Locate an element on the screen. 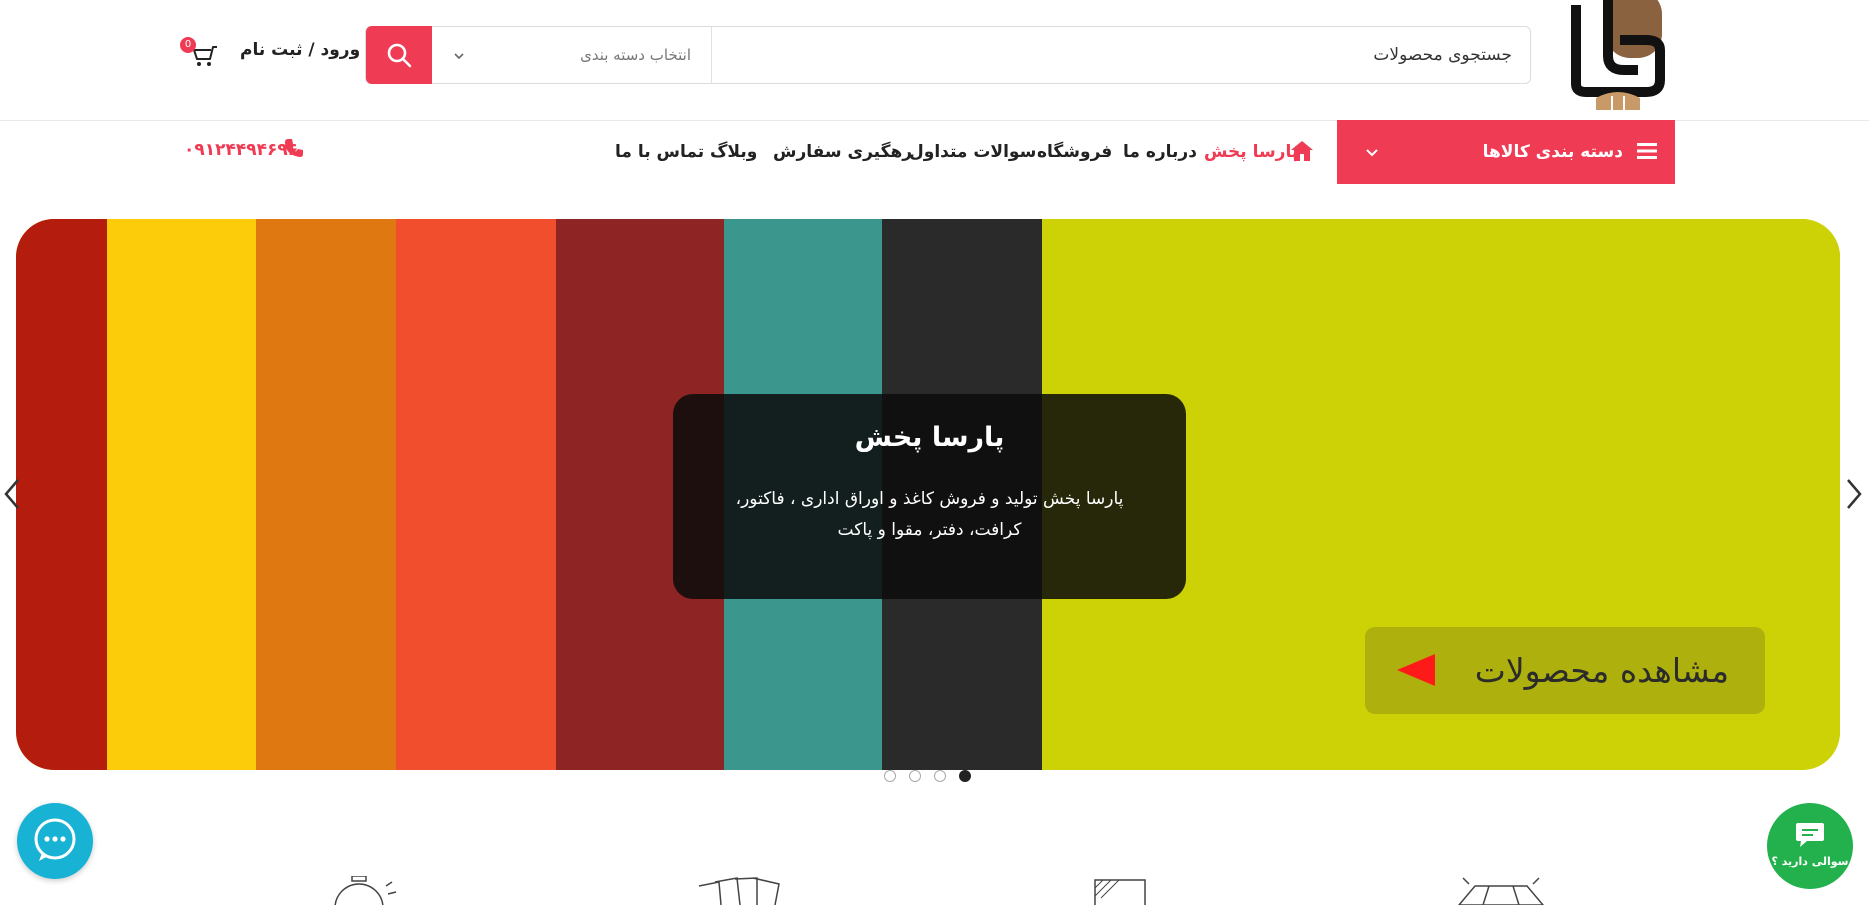 Image resolution: width=1869 pixels, height=905 pixels. nav-item-blog: وبلاگ is located at coordinates (733, 152).